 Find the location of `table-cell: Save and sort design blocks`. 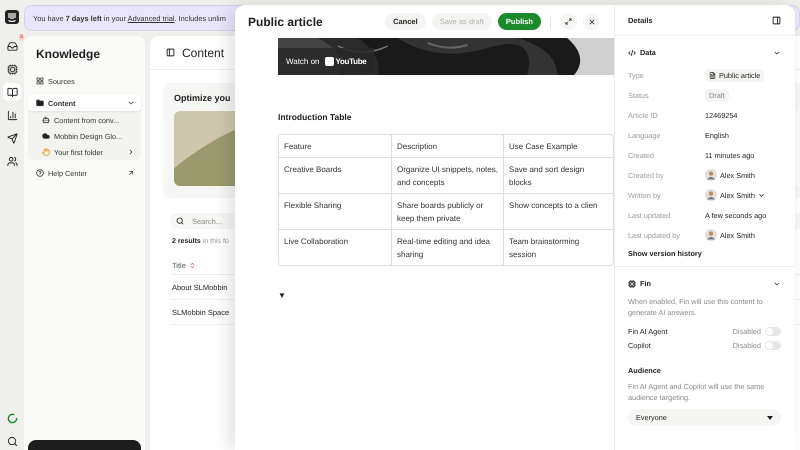

table-cell: Save and sort design blocks is located at coordinates (558, 176).